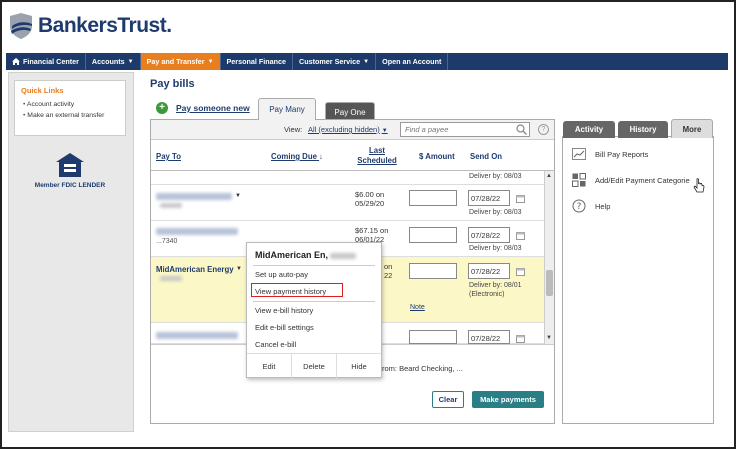  Describe the element at coordinates (70, 185) in the screenshot. I see `fdic-label: Member FDIC LENDER` at that location.